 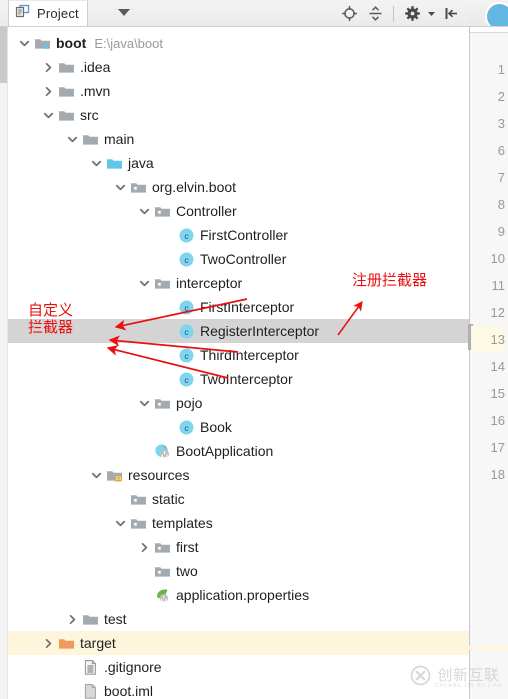 What do you see at coordinates (488, 366) in the screenshot?
I see `gutter-line-number: 14` at bounding box center [488, 366].